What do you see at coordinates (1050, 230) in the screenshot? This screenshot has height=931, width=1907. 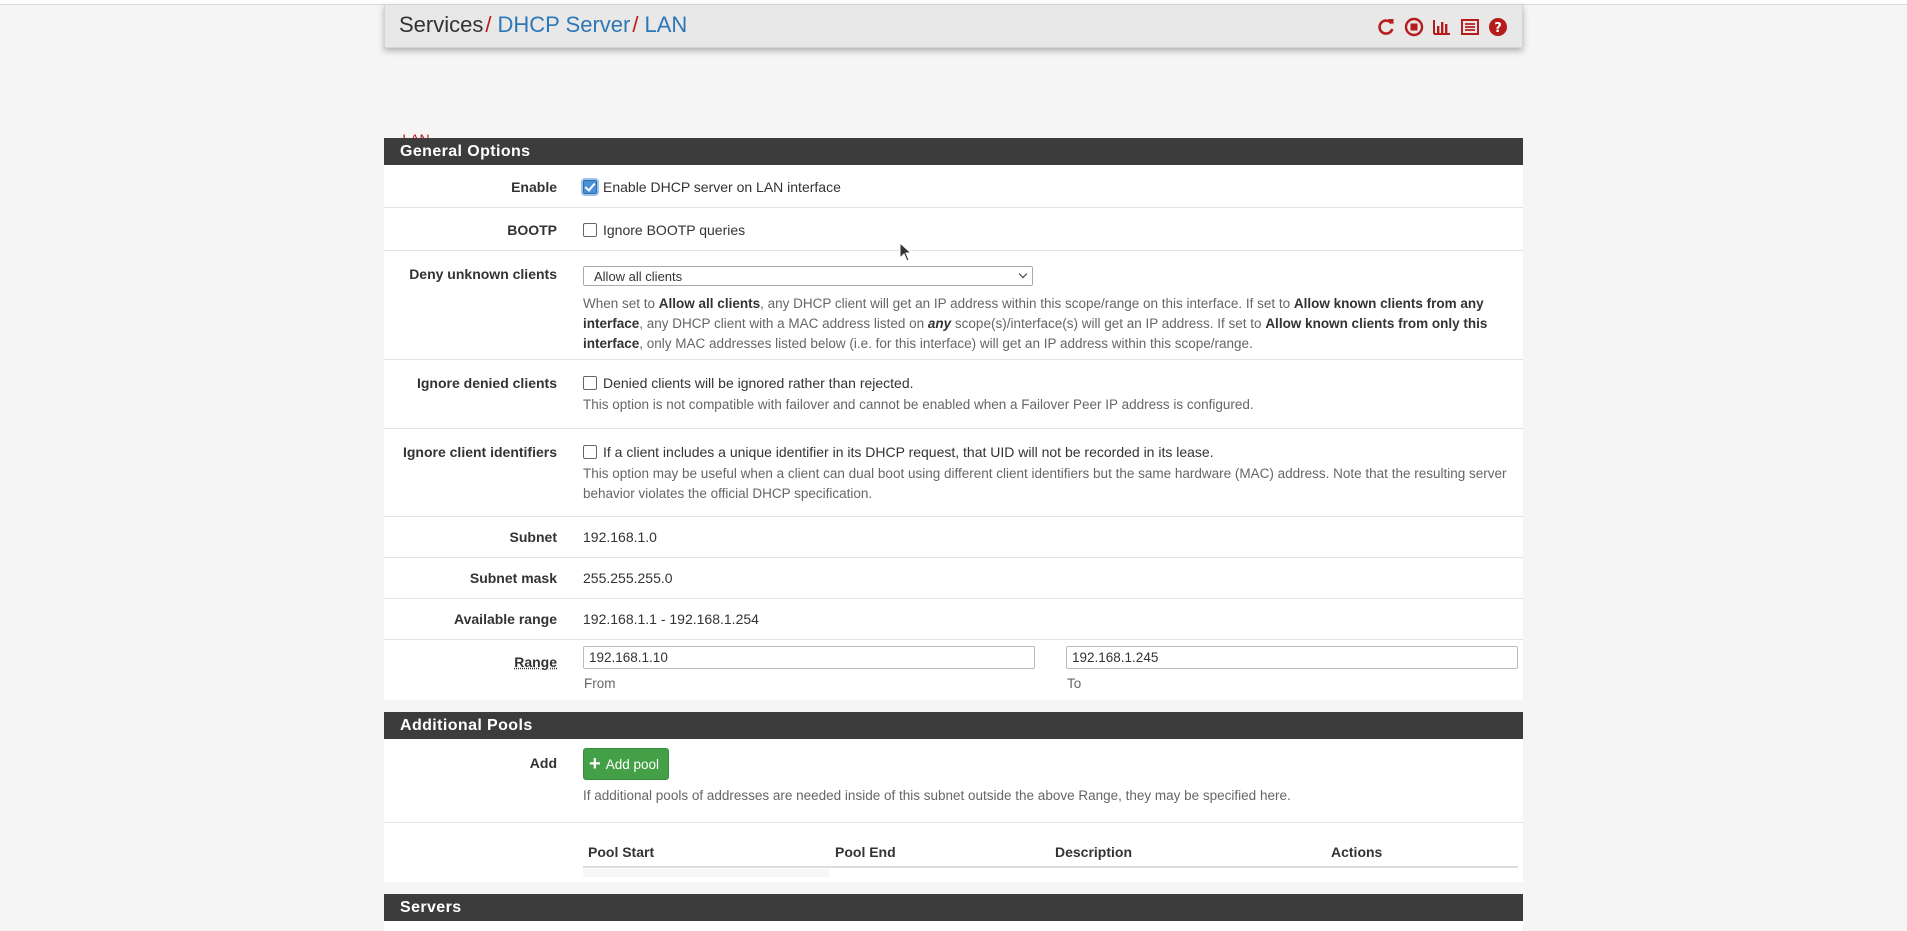 I see `bootp-field: Ignore BOOTP queries` at bounding box center [1050, 230].